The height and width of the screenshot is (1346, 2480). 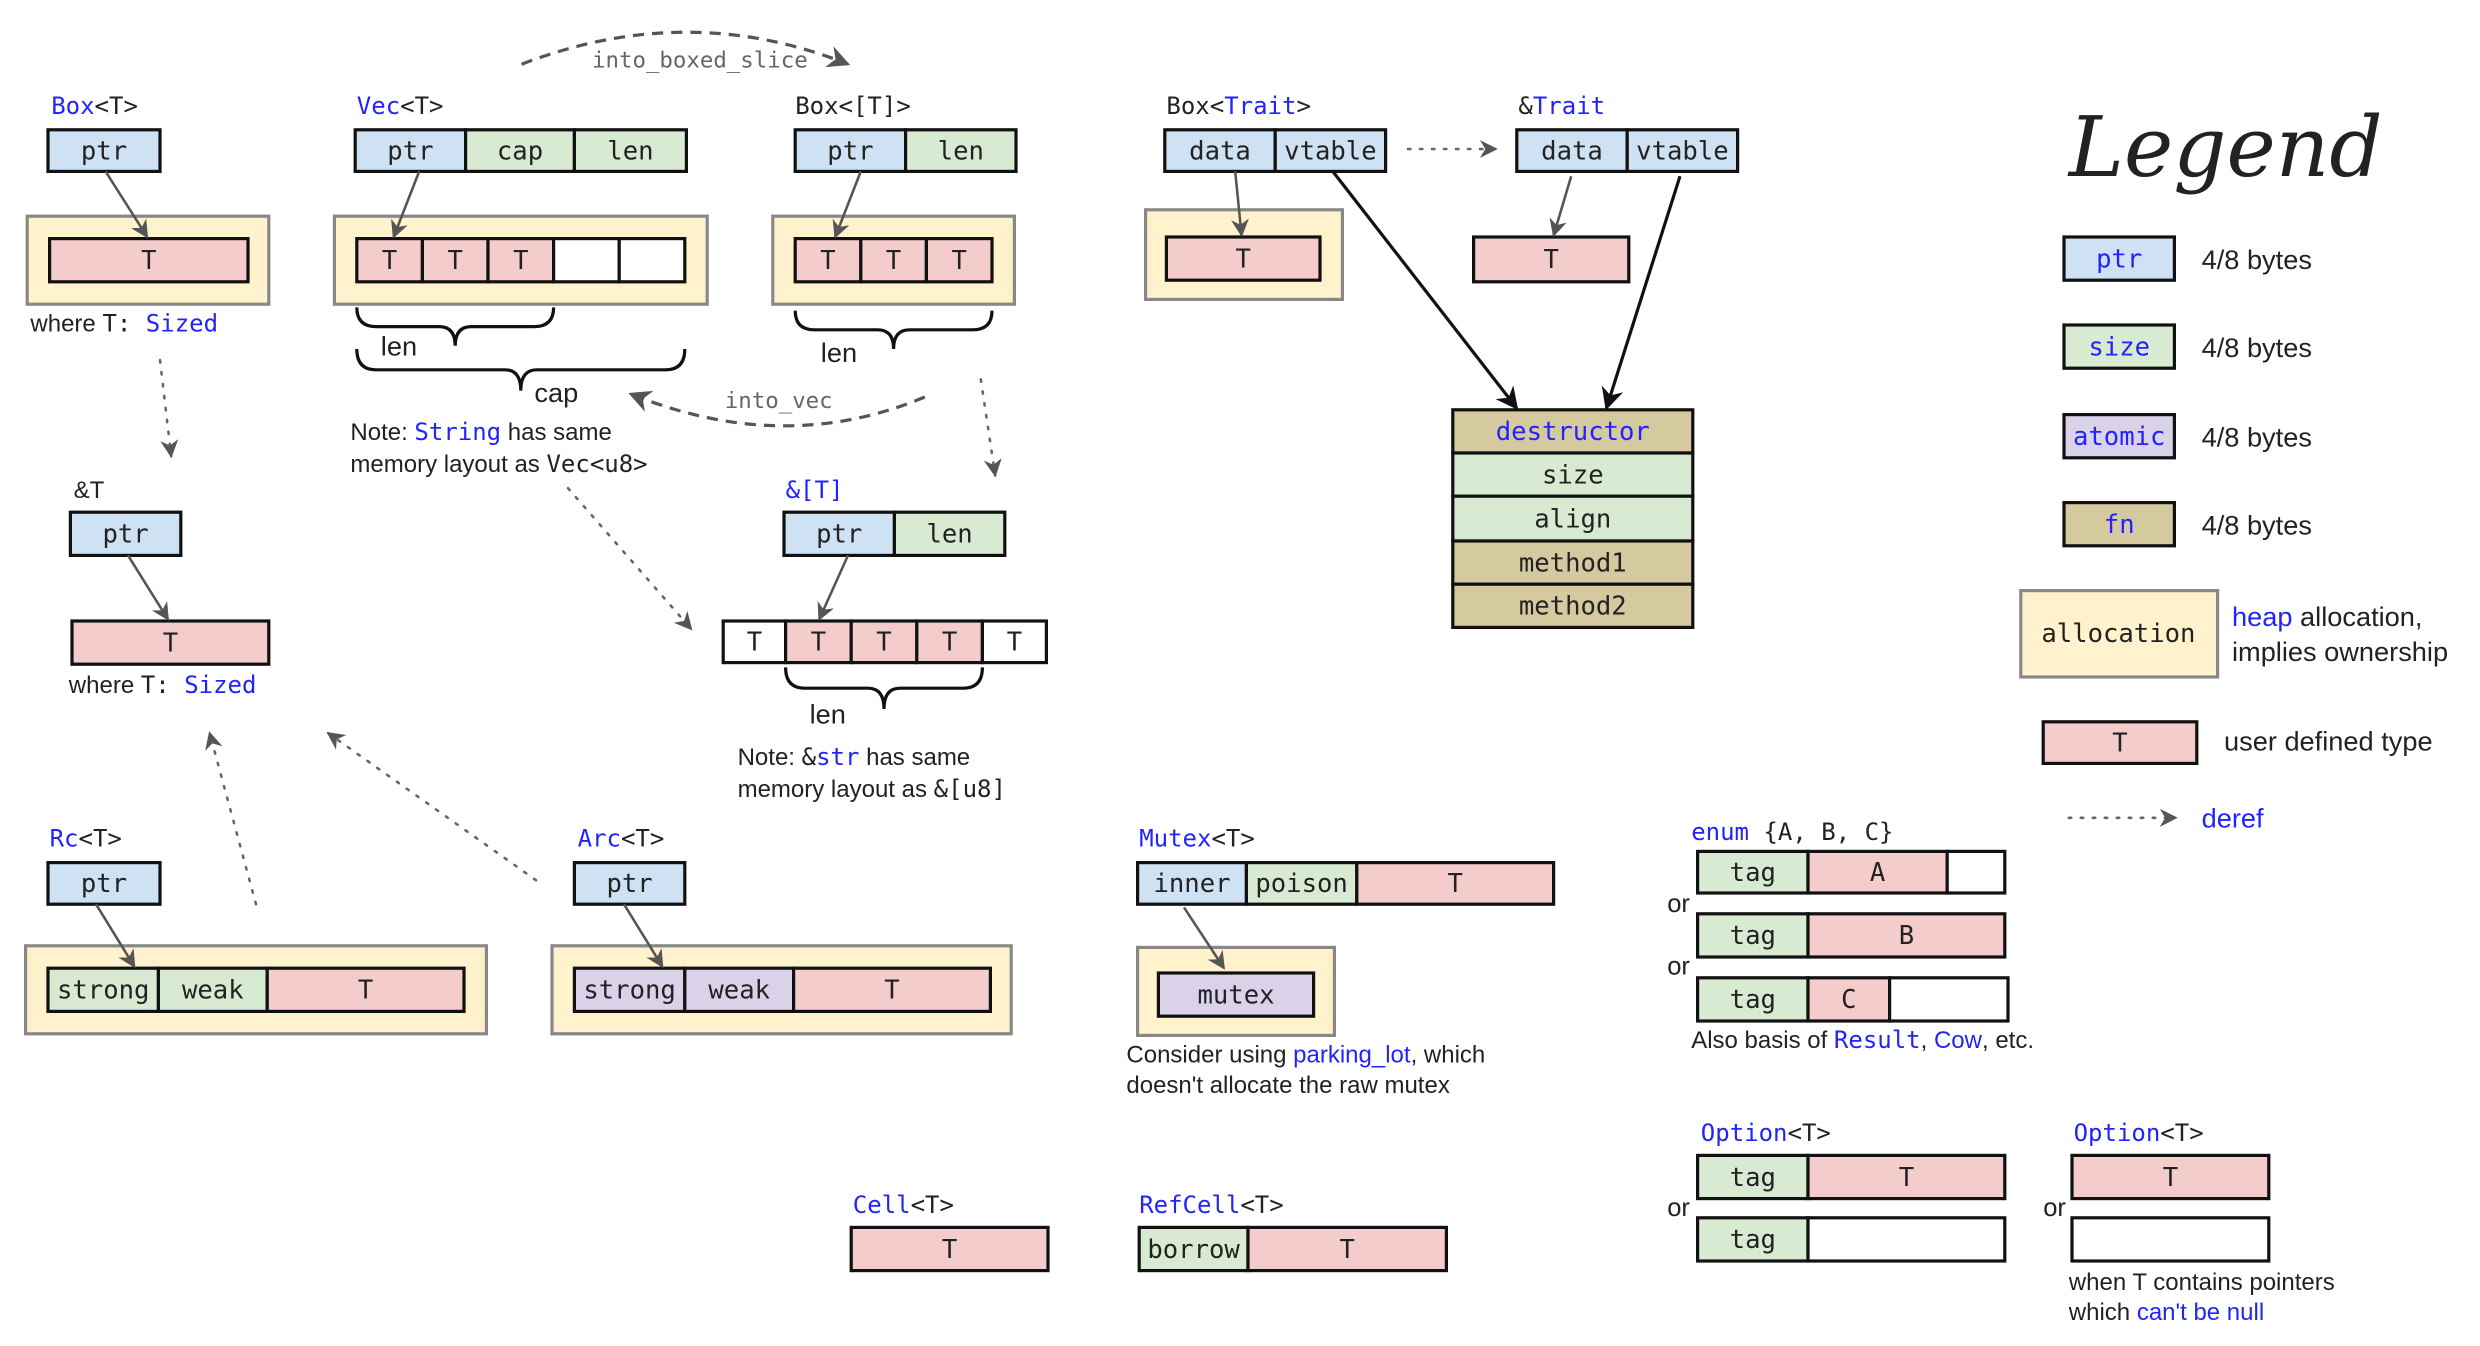 I want to click on box-trait-title-part: Trait, so click(x=1260, y=106).